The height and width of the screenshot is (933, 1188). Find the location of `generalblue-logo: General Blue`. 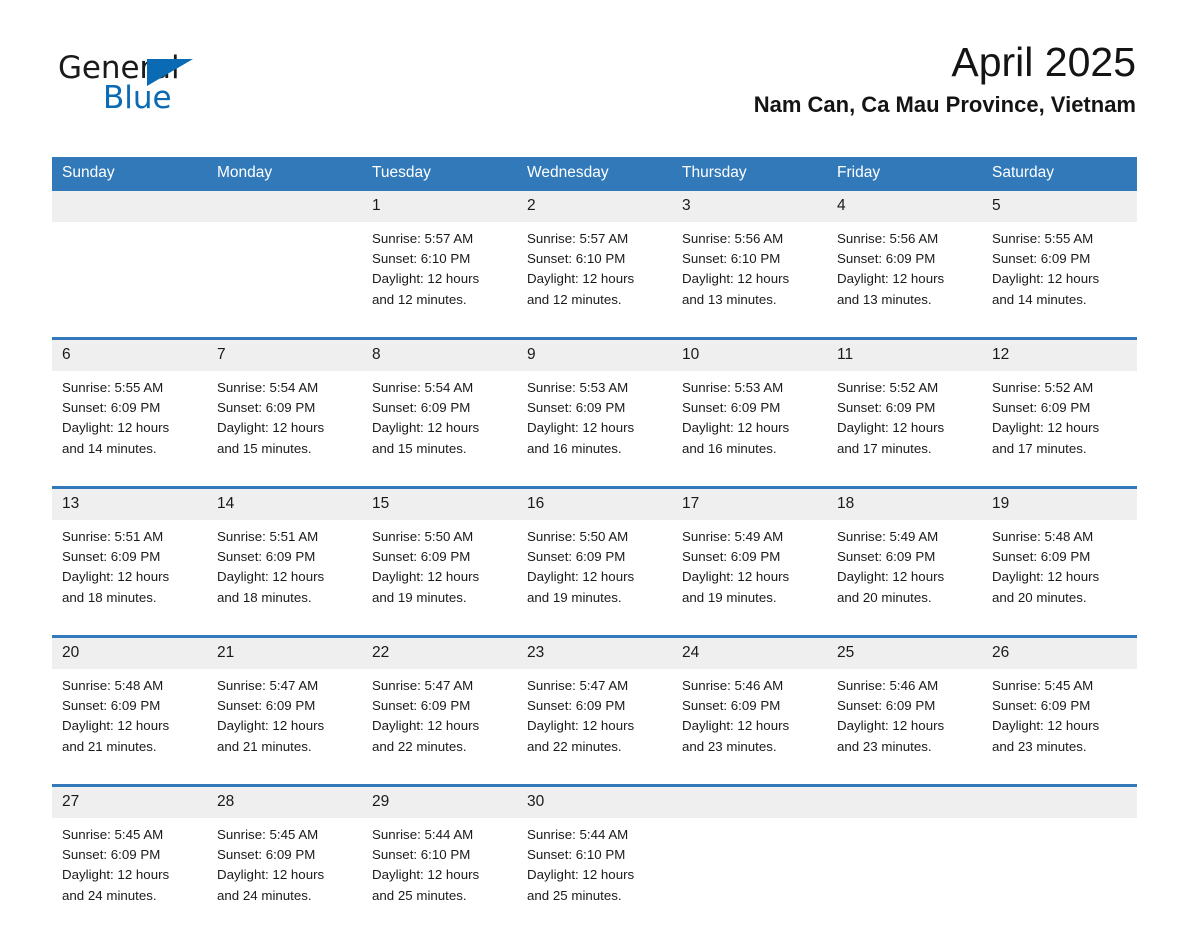

generalblue-logo: General Blue is located at coordinates (188, 85).